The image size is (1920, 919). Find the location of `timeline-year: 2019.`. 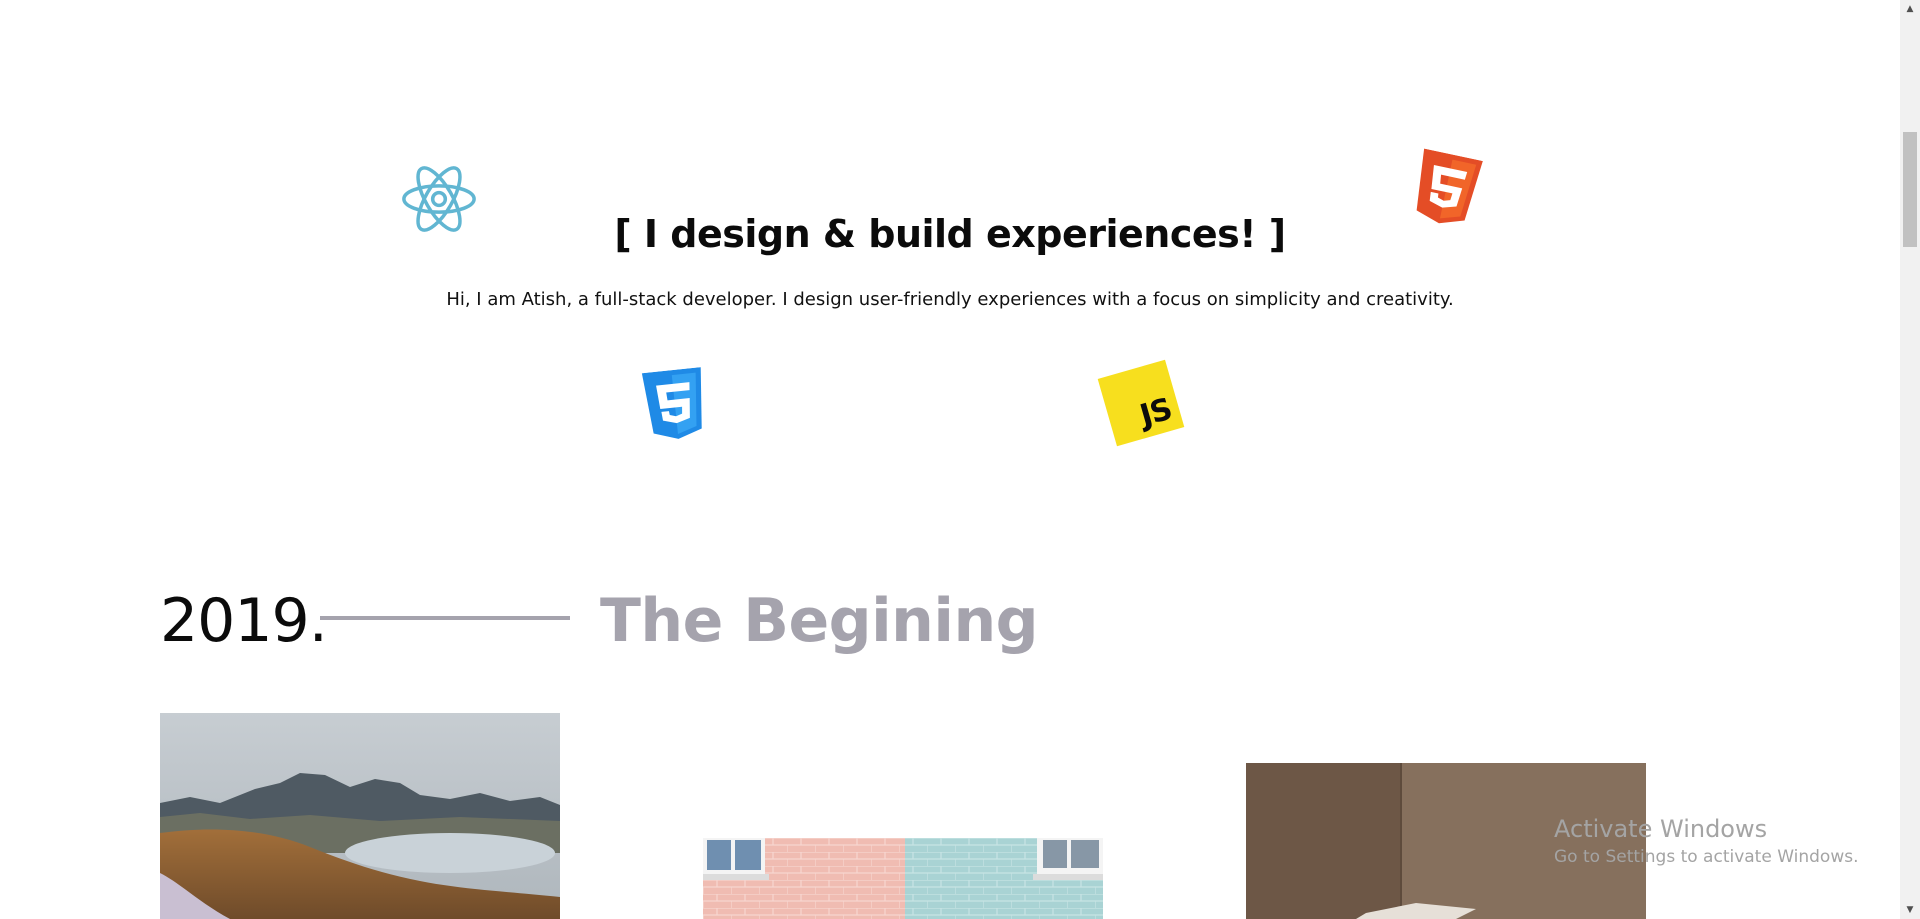

timeline-year: 2019. is located at coordinates (244, 621).